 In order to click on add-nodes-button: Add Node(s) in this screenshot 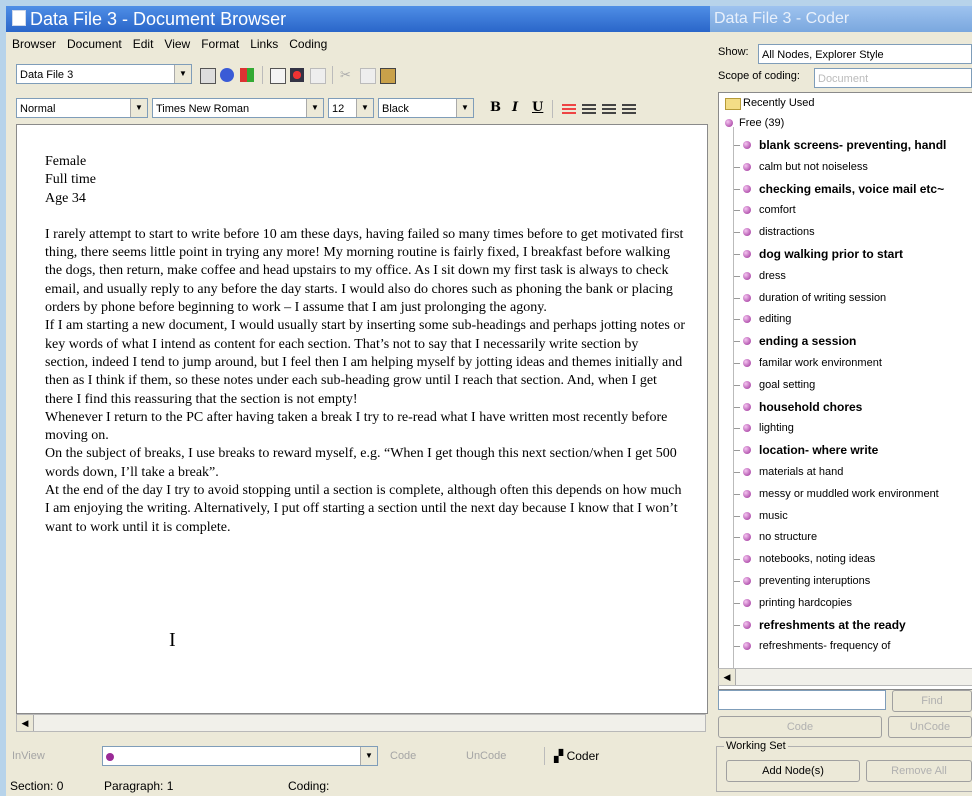, I will do `click(793, 771)`.